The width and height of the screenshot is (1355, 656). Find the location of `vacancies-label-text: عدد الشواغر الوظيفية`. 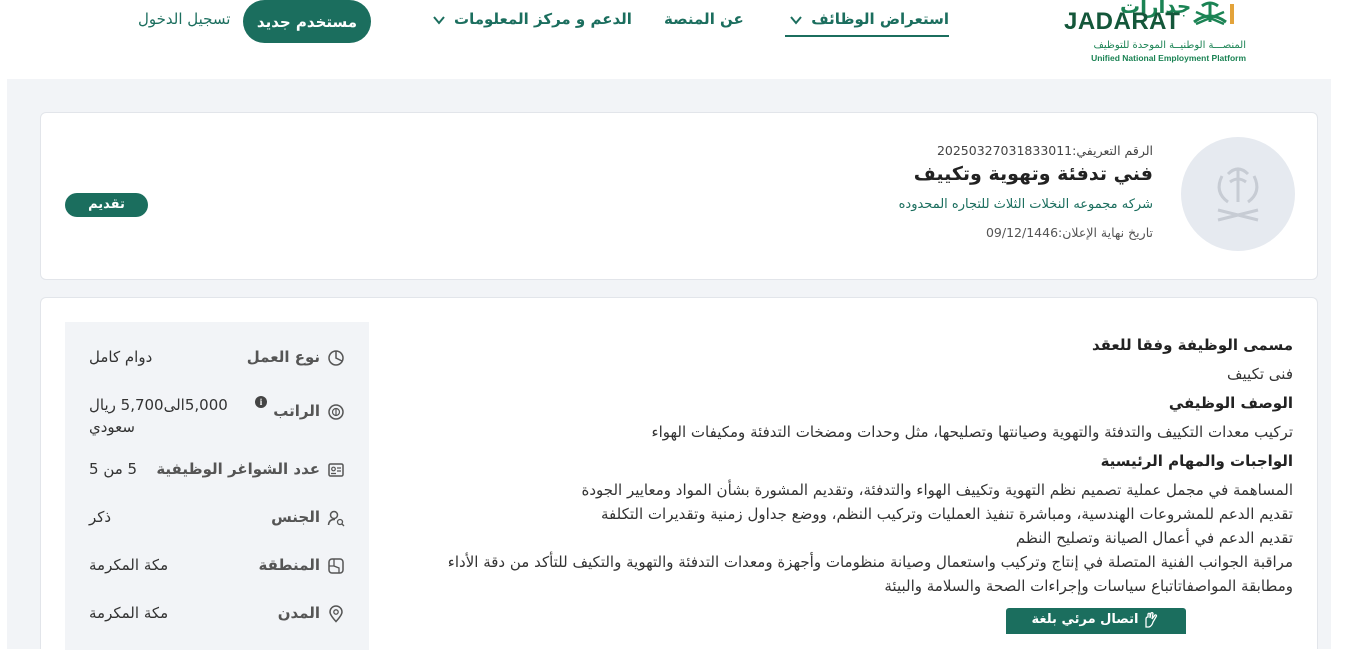

vacancies-label-text: عدد الشواغر الوظيفية is located at coordinates (238, 469).